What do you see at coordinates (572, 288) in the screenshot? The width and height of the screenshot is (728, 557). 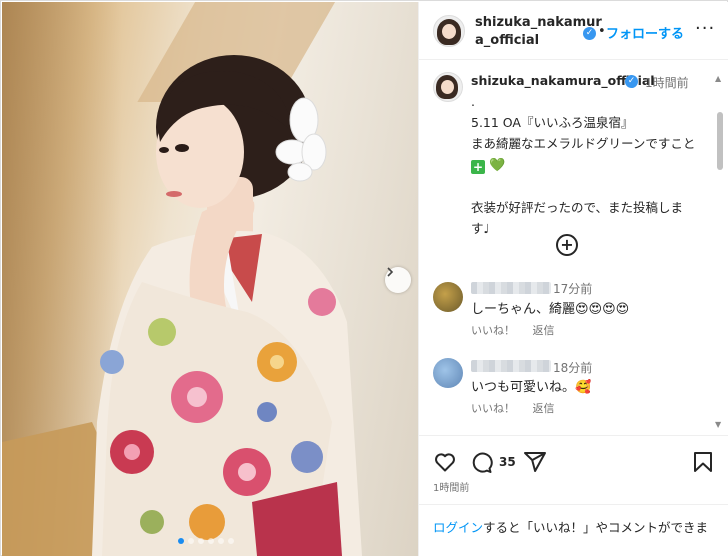 I see `comment-time: 17分前` at bounding box center [572, 288].